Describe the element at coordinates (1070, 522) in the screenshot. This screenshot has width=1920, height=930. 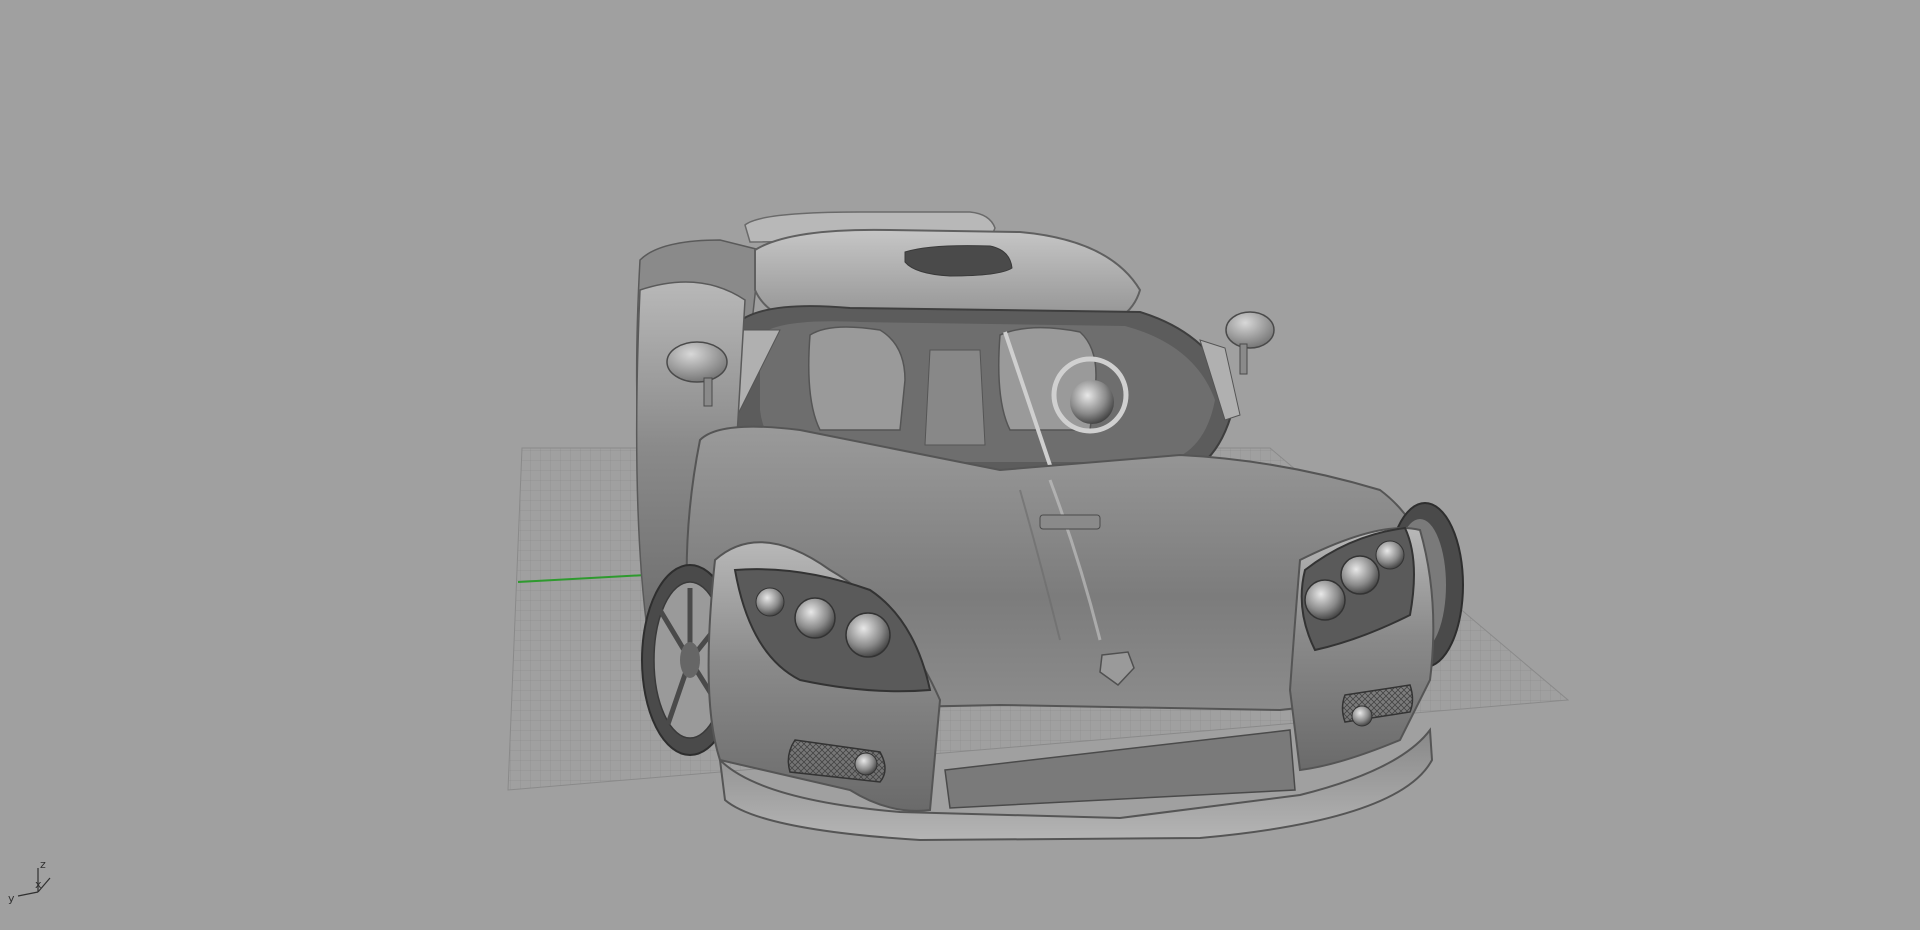
I see `hood-emblem-plate` at that location.